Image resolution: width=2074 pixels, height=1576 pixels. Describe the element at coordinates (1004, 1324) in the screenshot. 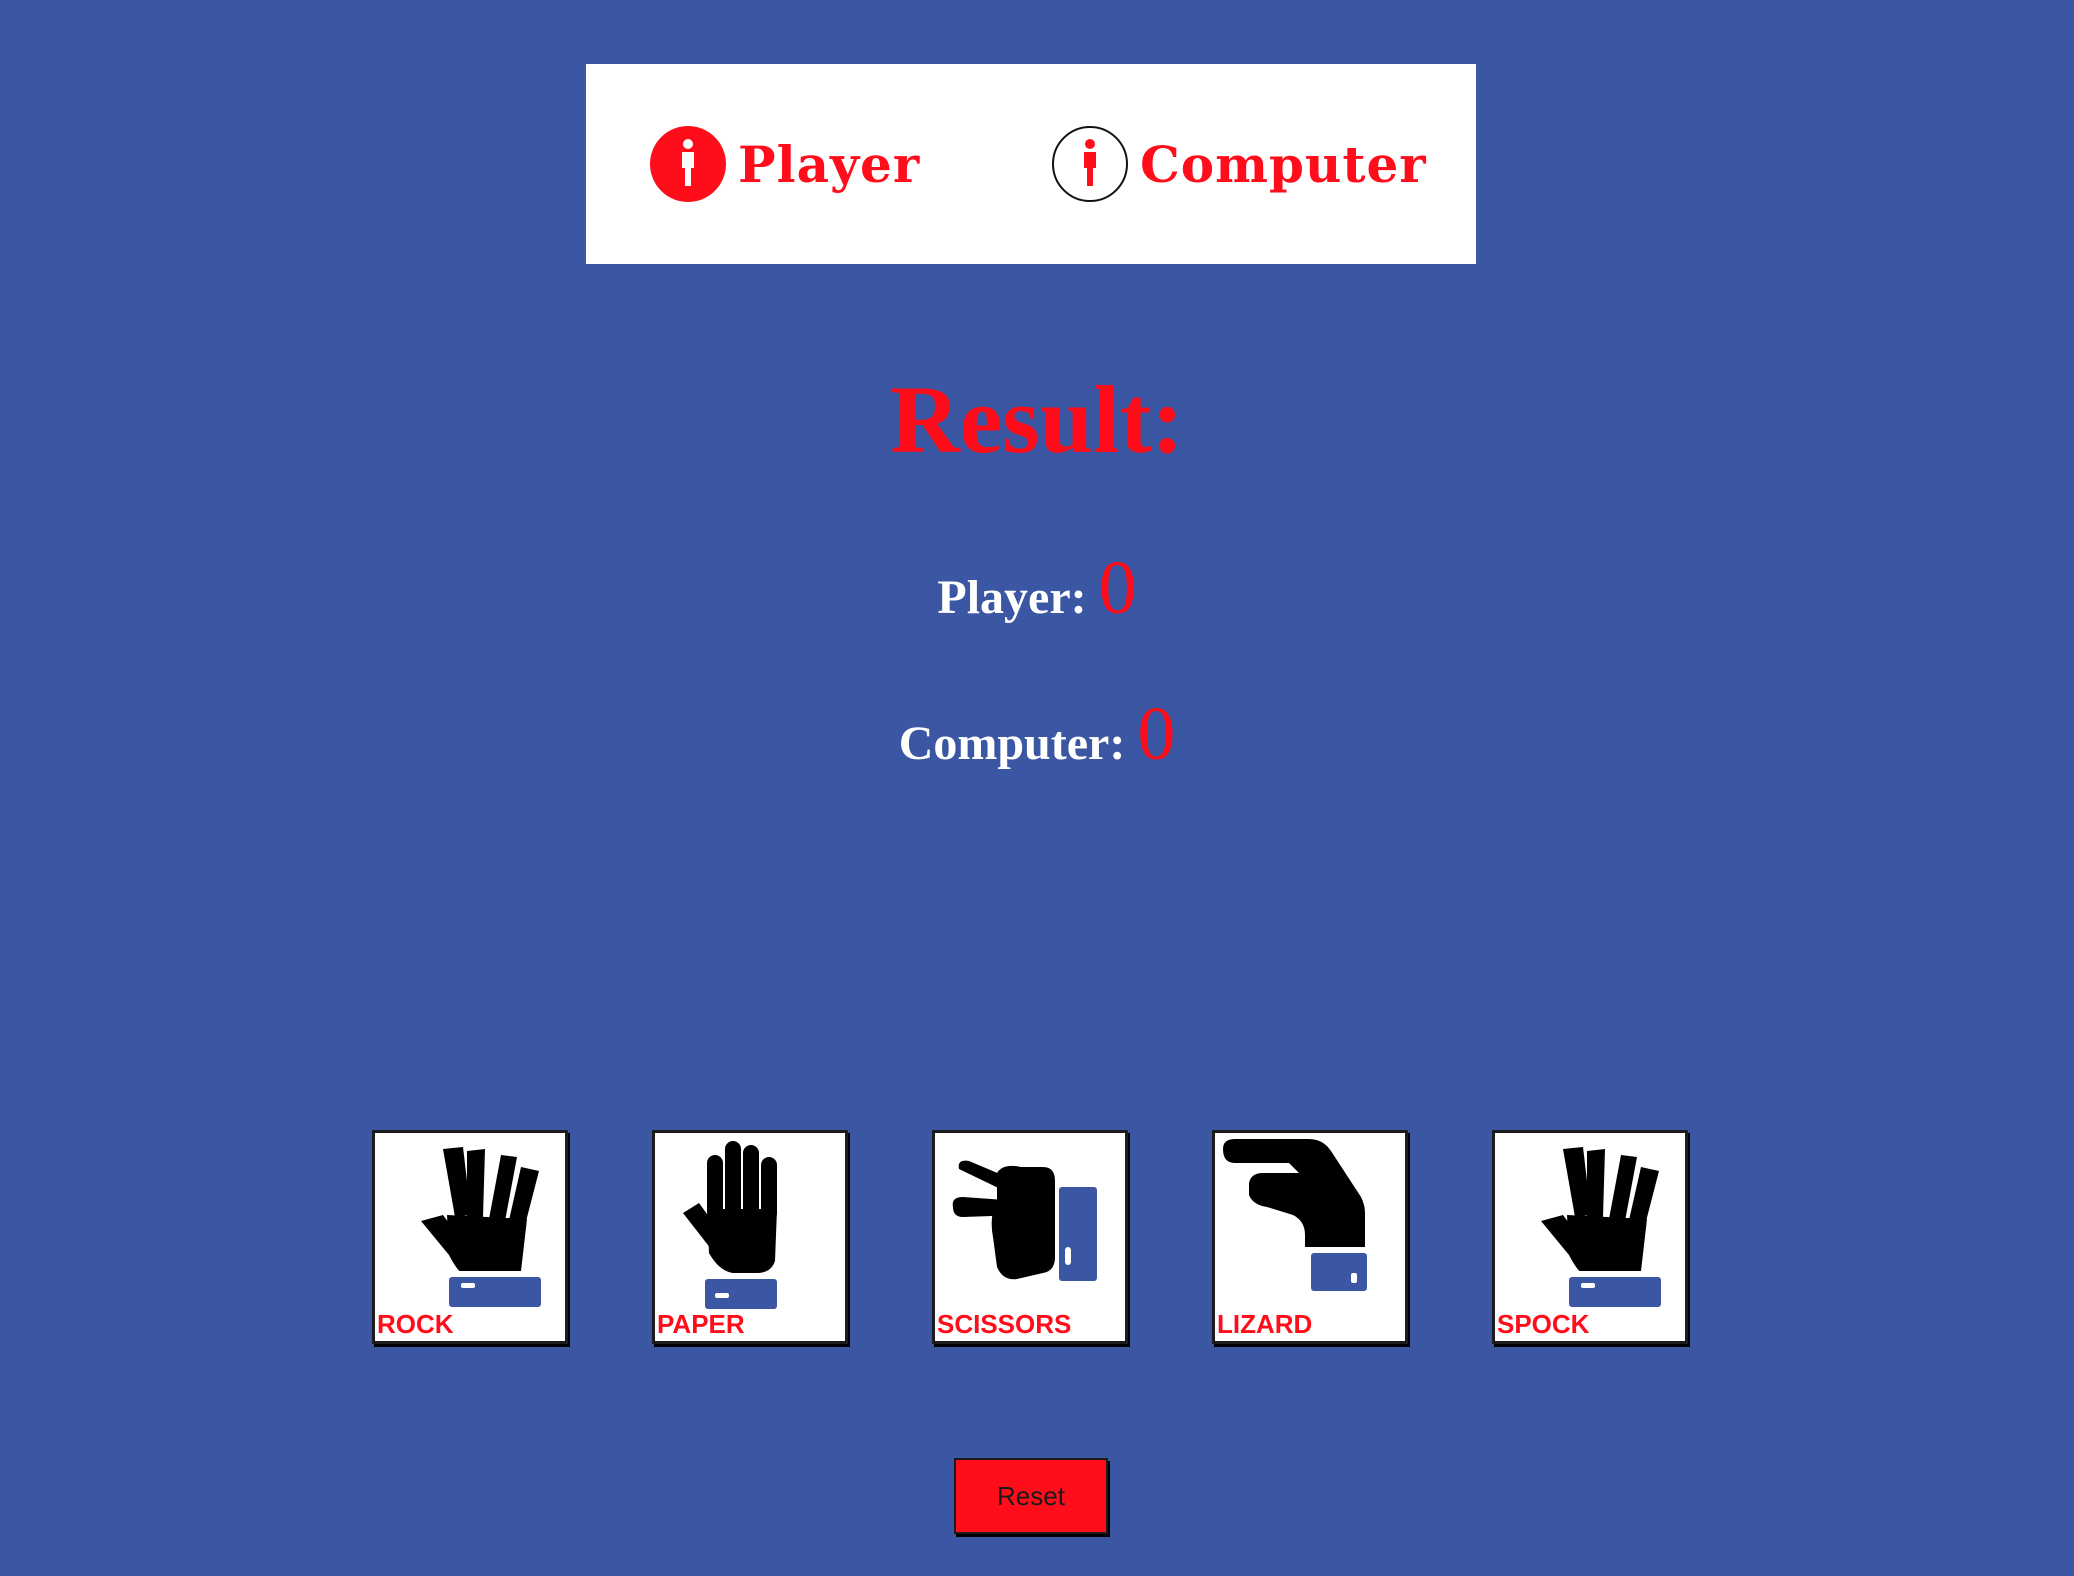

I see `choice-label: SCISSORS` at that location.